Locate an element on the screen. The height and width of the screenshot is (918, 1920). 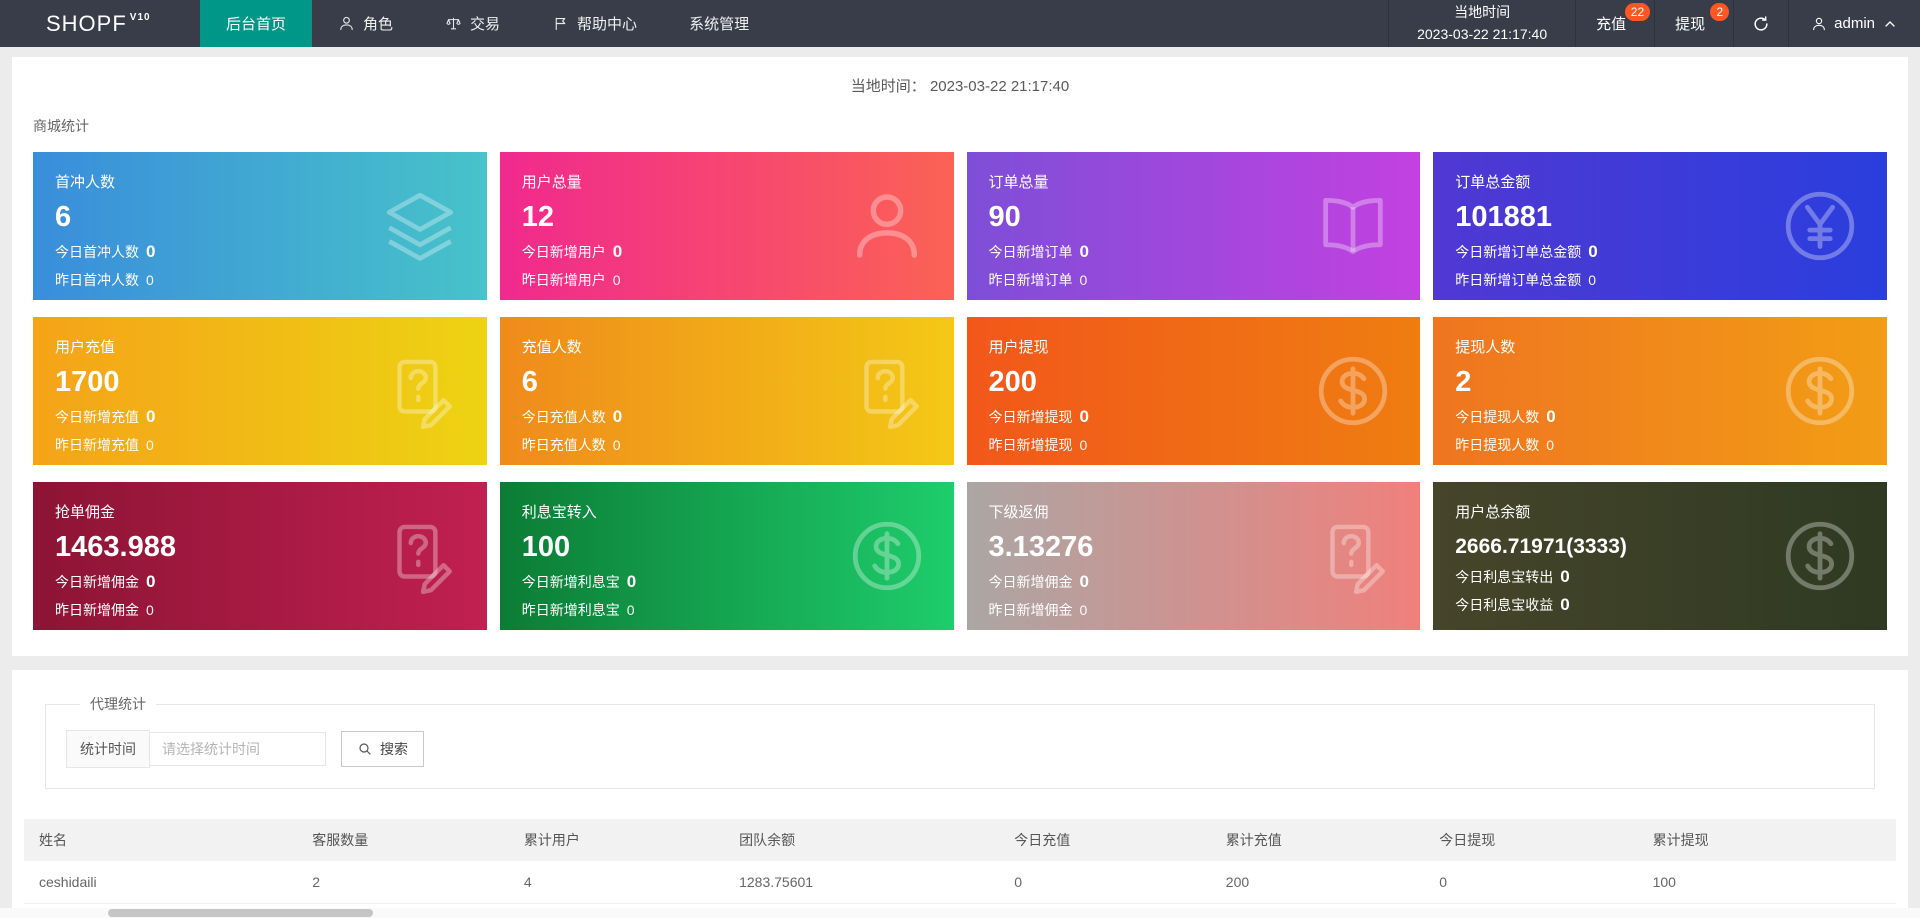
stat-card-yesterday-line: 昨日新增利息宝 0 is located at coordinates (578, 610).